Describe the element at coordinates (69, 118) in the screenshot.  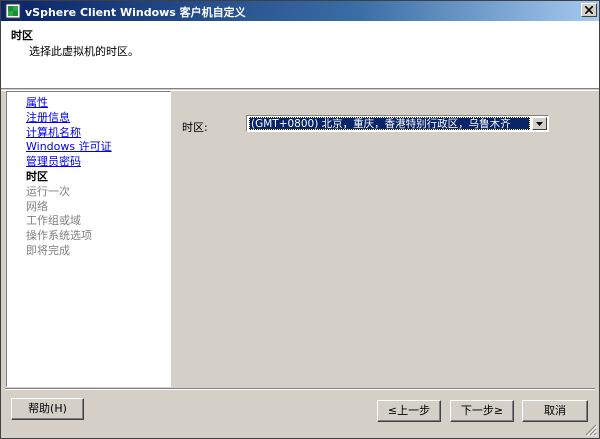
I see `step-registration-info: 注册信息` at that location.